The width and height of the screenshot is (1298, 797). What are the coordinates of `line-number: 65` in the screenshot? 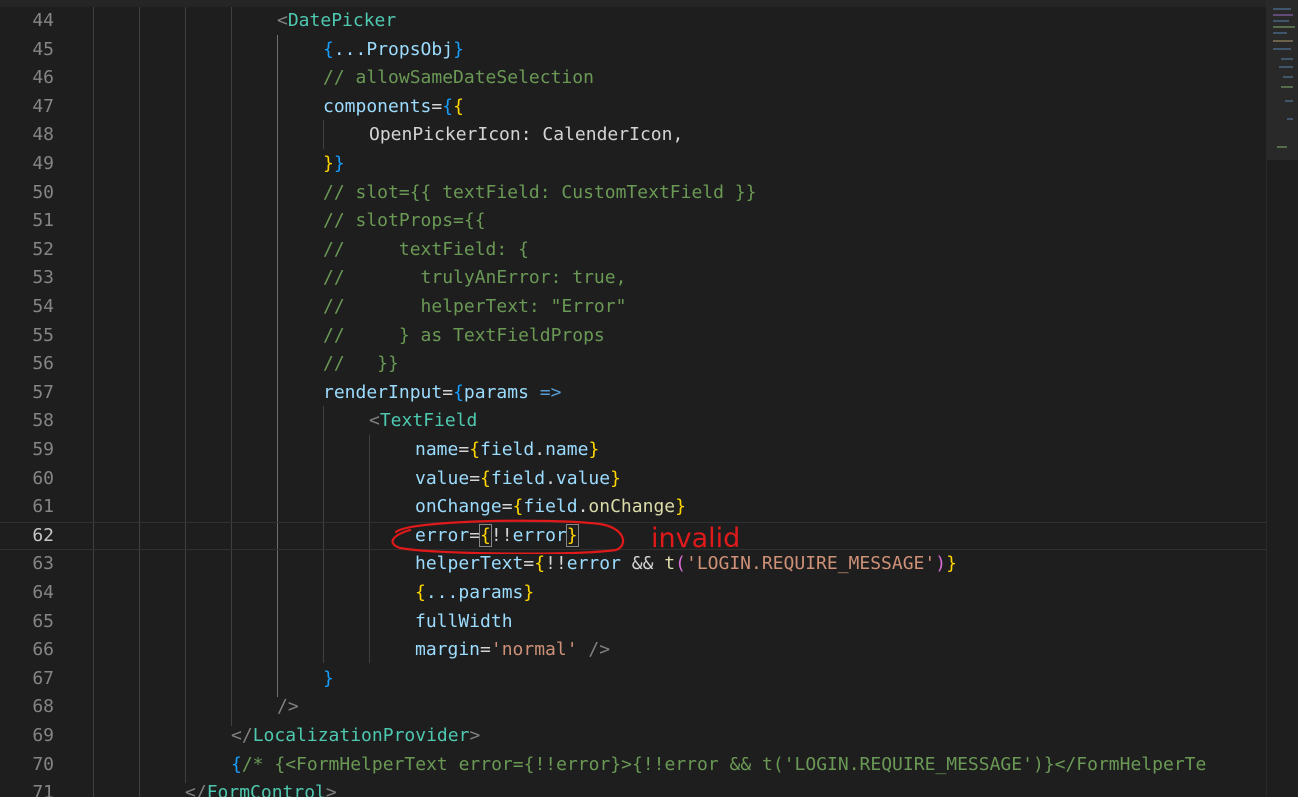 It's located at (43, 621).